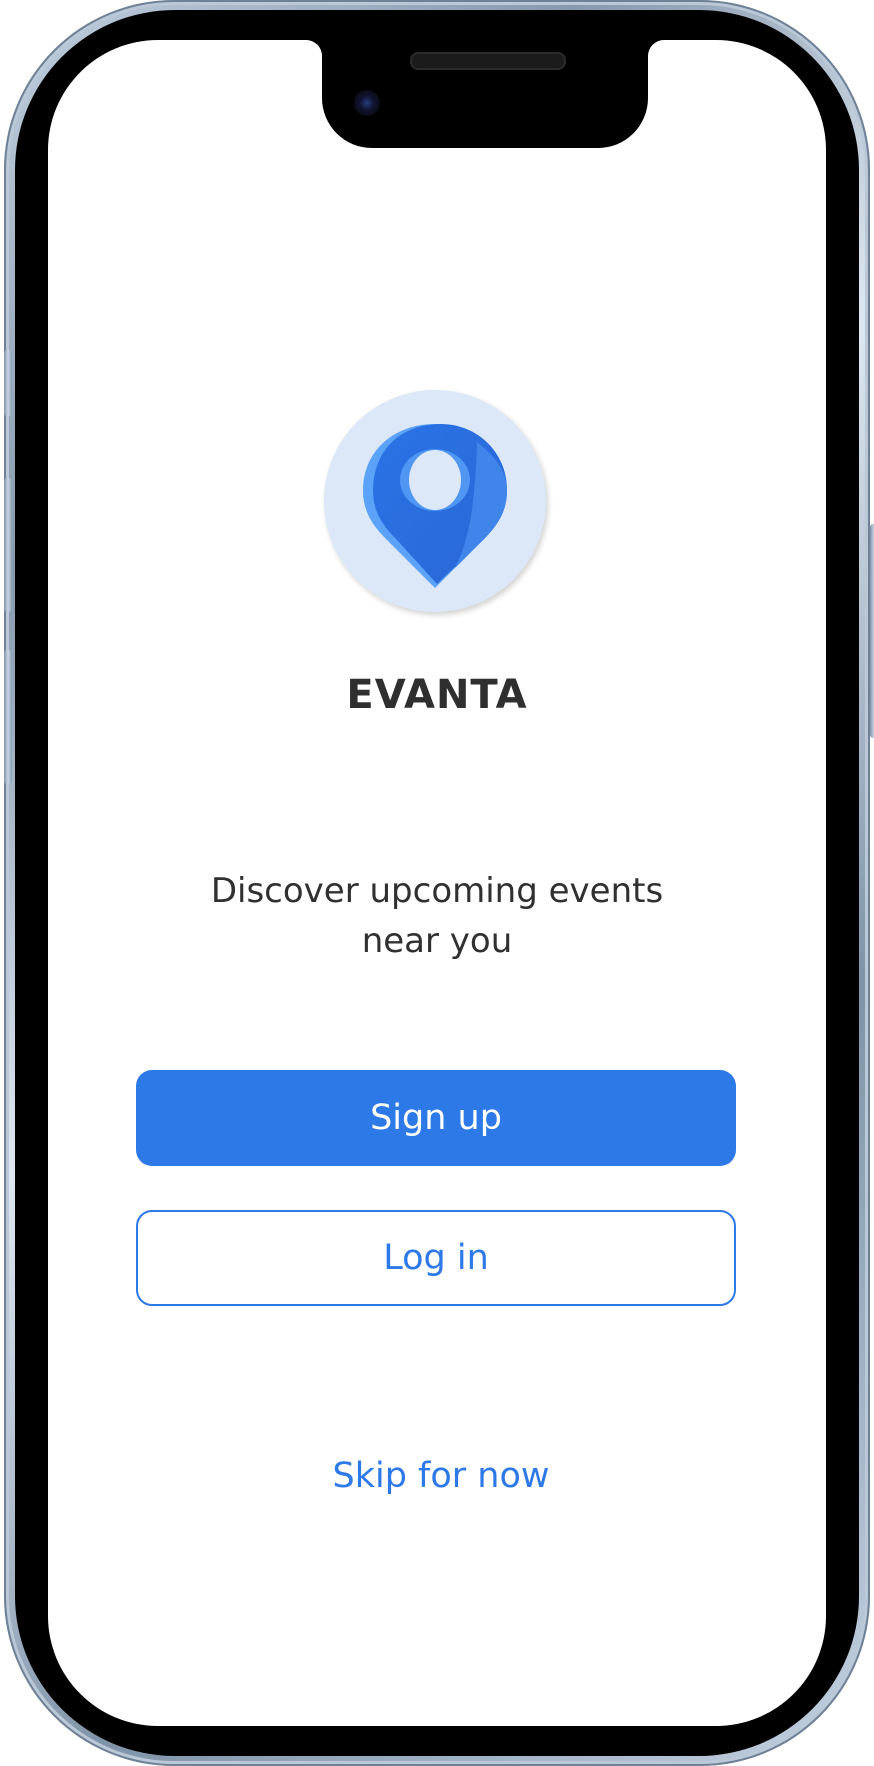 Image resolution: width=874 pixels, height=1766 pixels. Describe the element at coordinates (8, 383) in the screenshot. I see `mute-switch` at that location.